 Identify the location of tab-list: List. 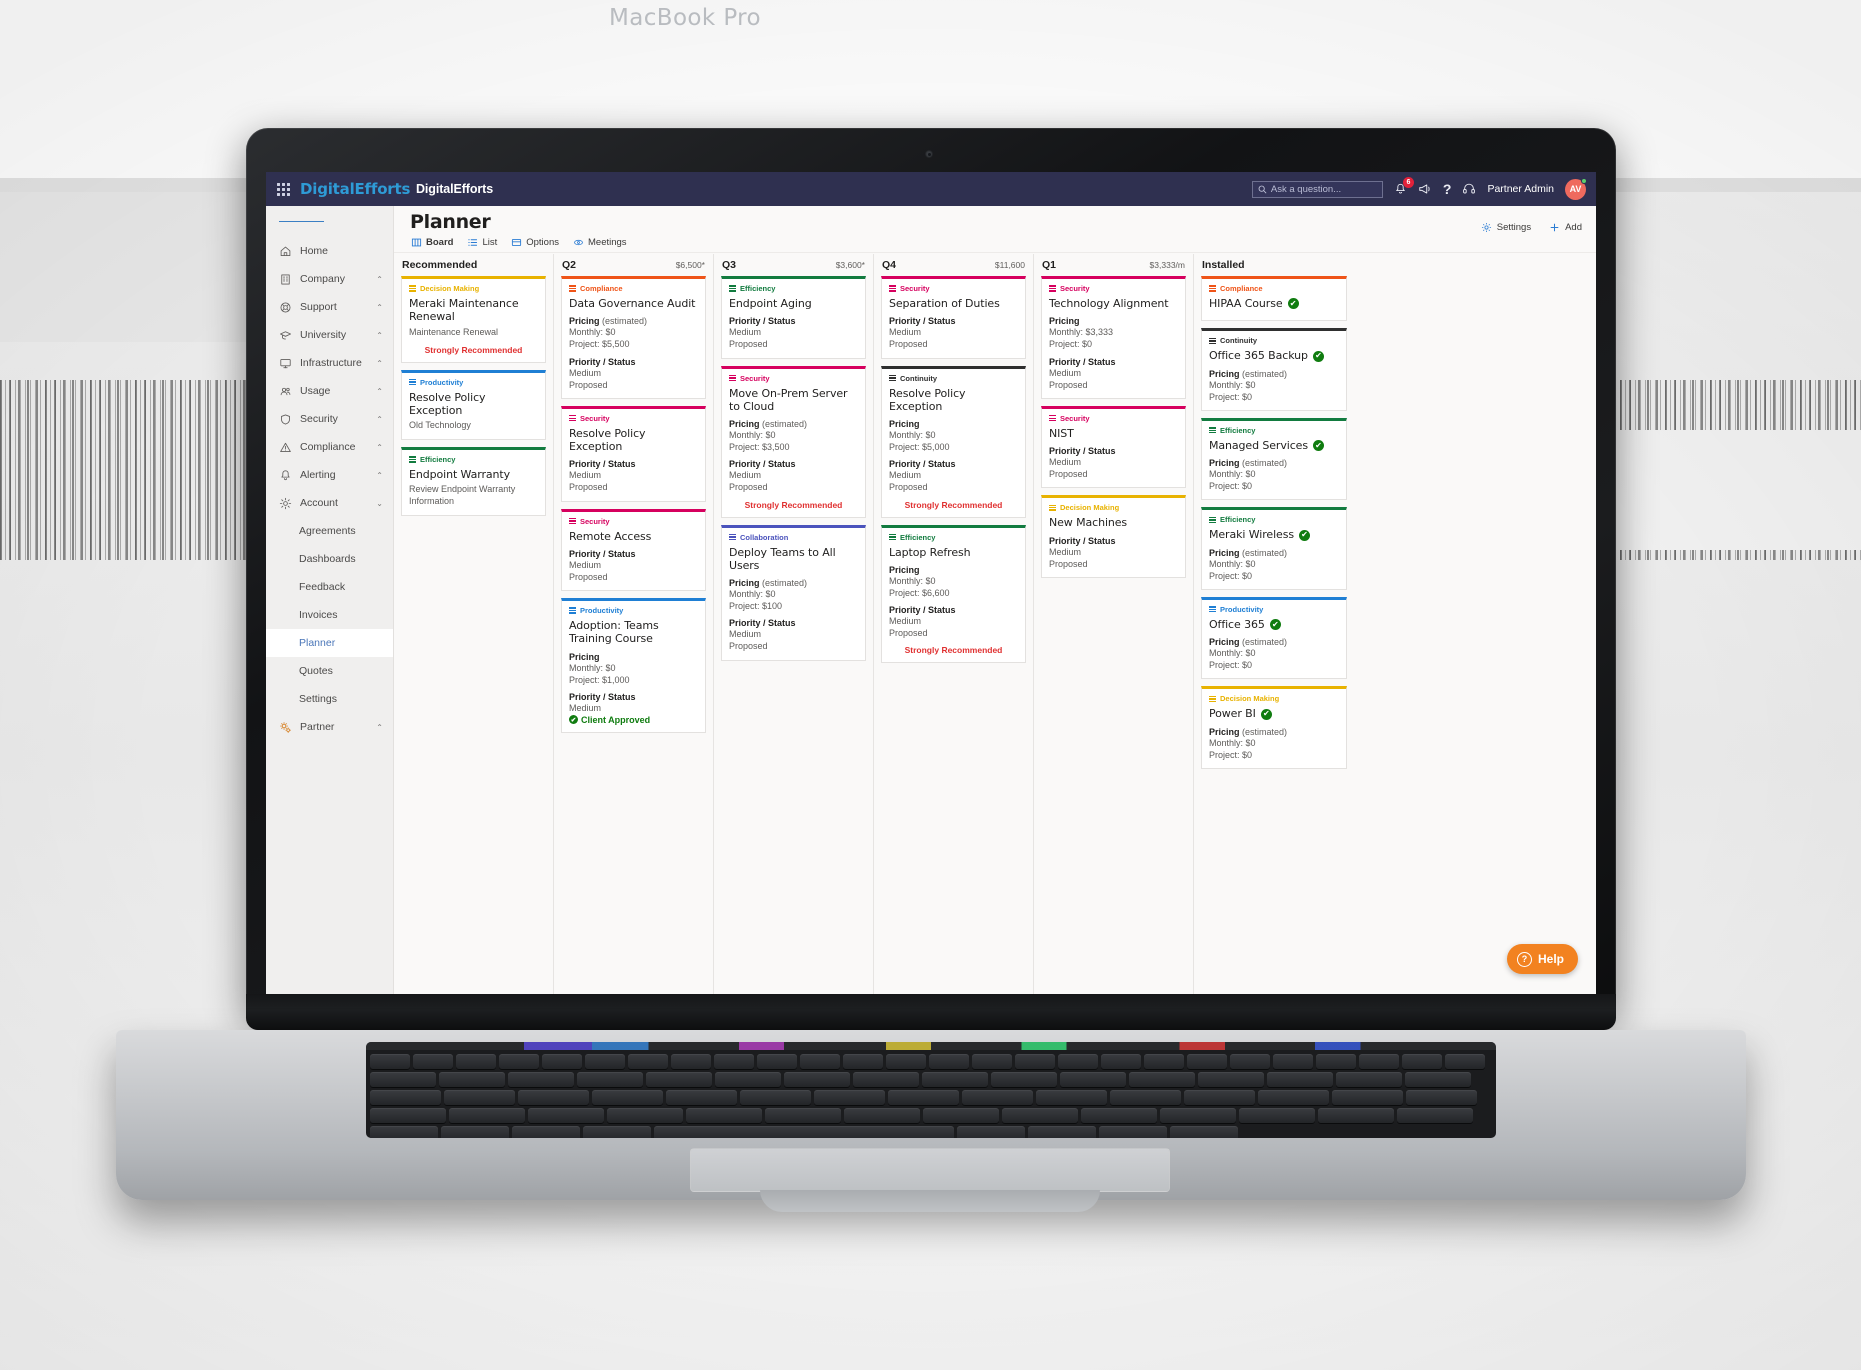
(482, 242).